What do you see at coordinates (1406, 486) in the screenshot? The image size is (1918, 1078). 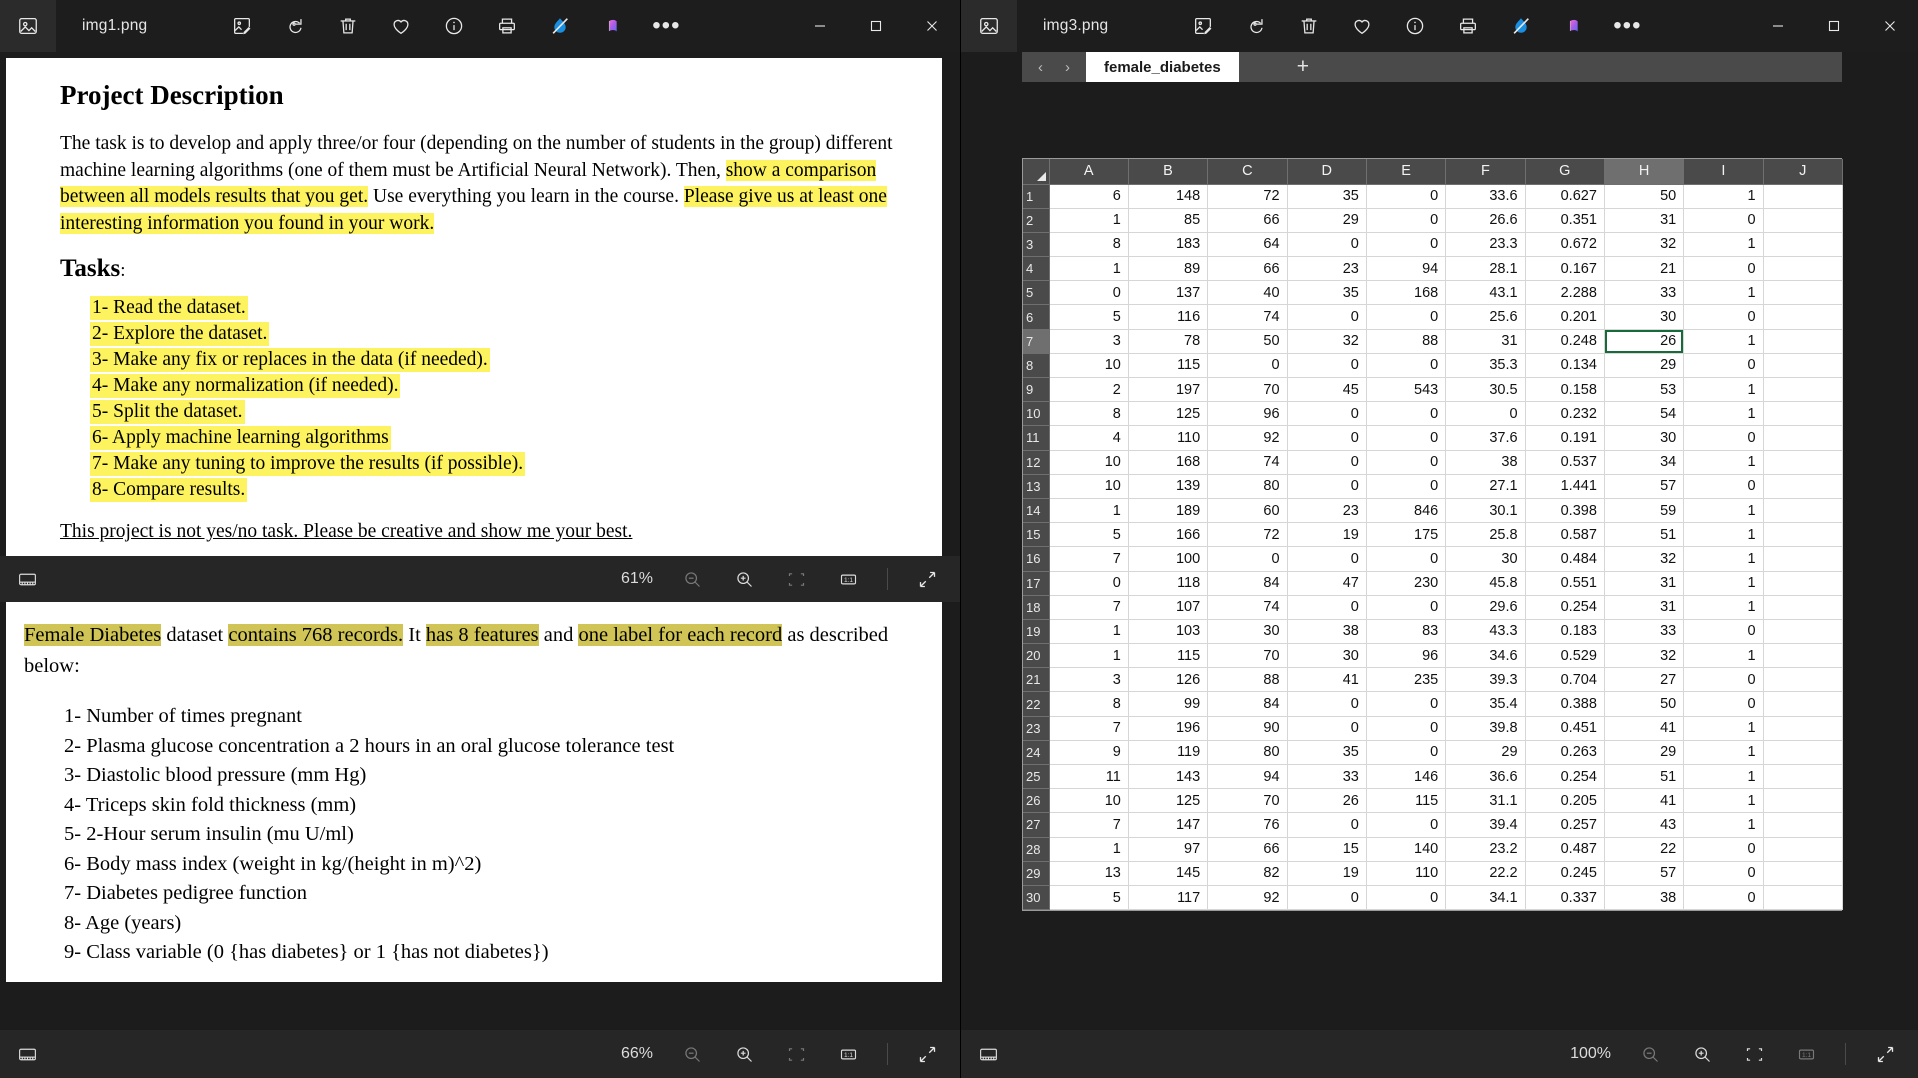 I see `cell-E13: 0` at bounding box center [1406, 486].